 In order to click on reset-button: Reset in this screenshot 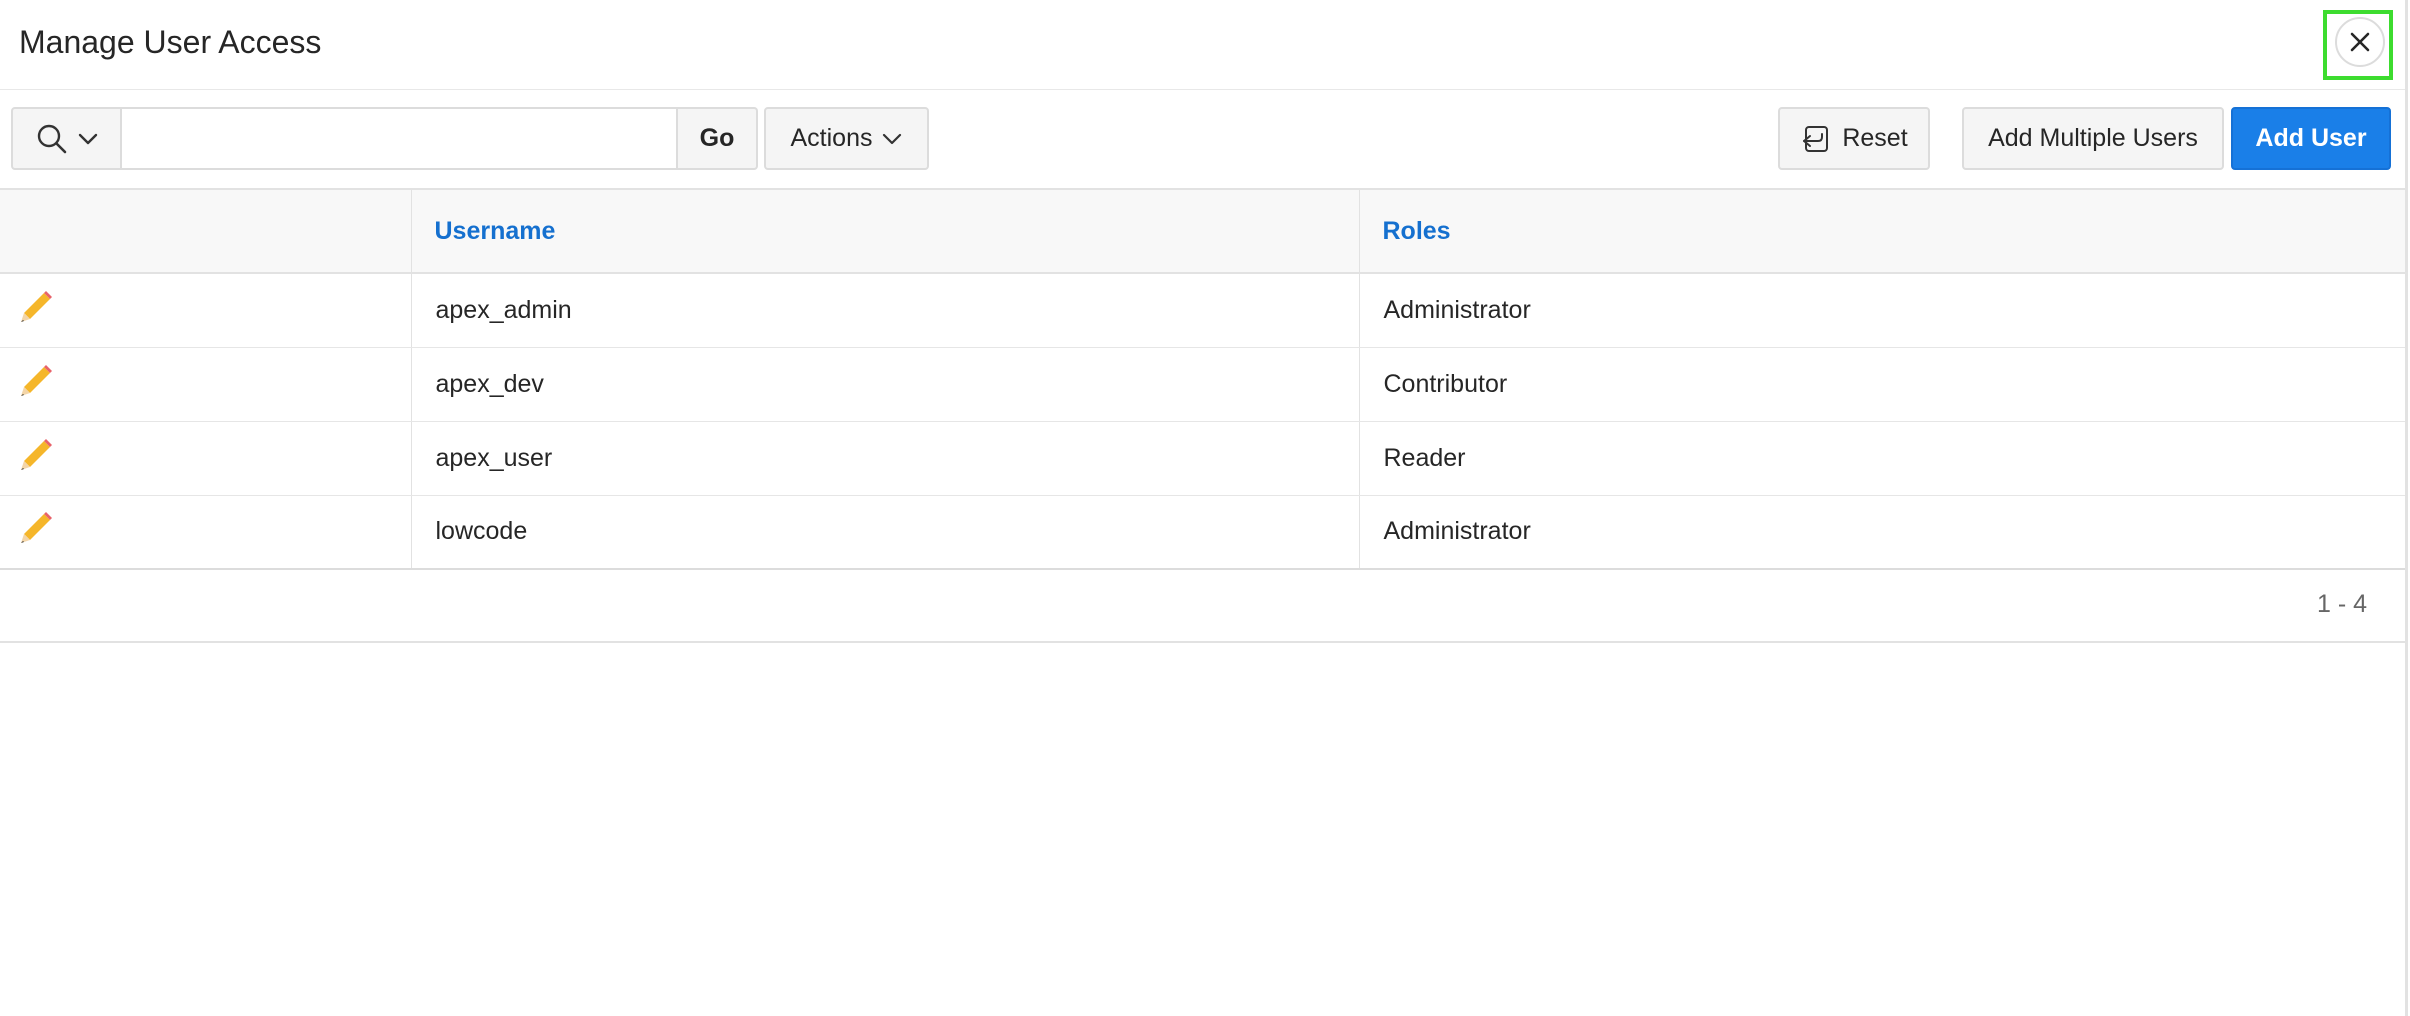, I will do `click(1854, 138)`.